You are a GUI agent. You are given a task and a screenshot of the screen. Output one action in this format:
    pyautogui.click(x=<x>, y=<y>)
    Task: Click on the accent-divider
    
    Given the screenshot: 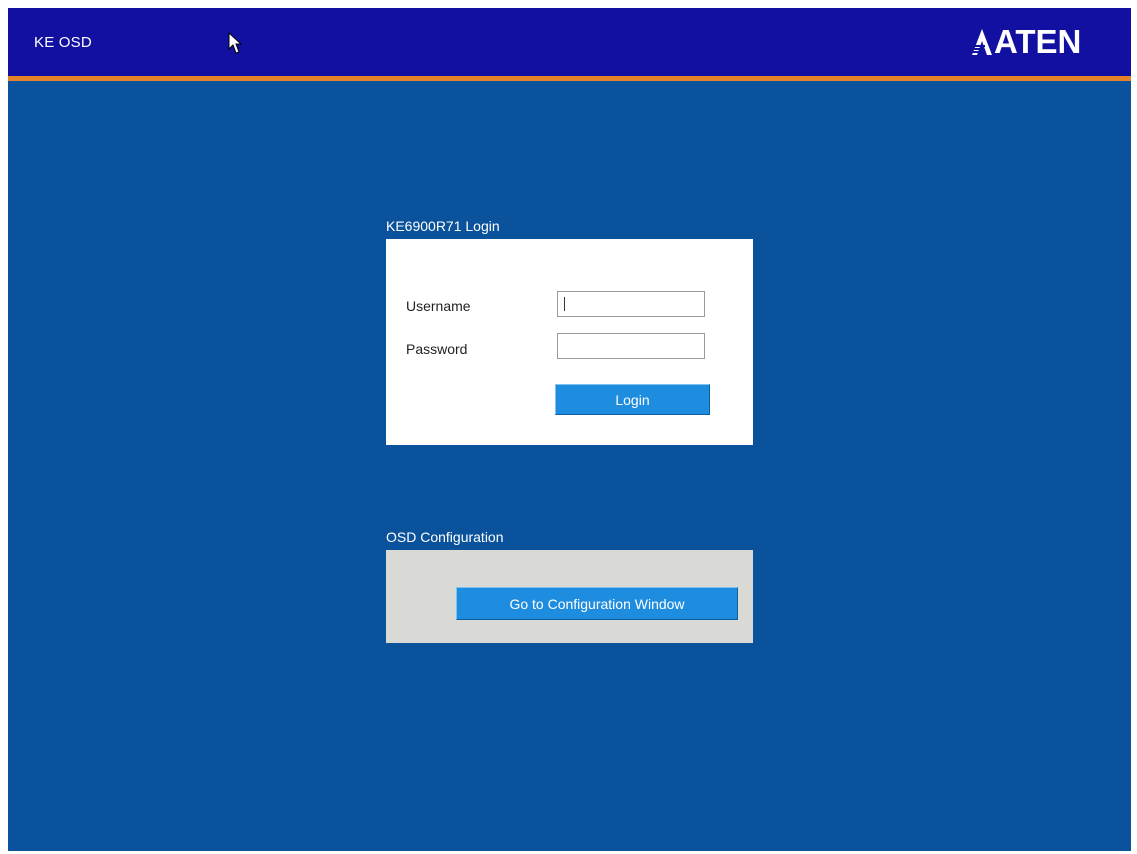 What is the action you would take?
    pyautogui.click(x=569, y=78)
    